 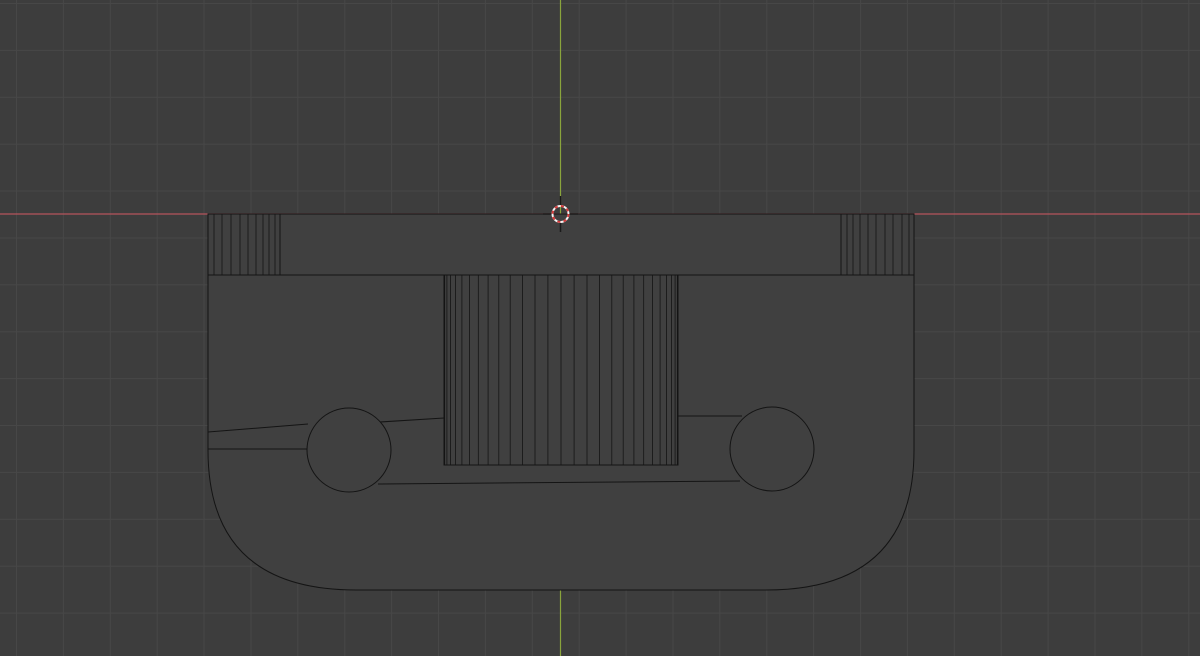 I want to click on right-hole, so click(x=772, y=449).